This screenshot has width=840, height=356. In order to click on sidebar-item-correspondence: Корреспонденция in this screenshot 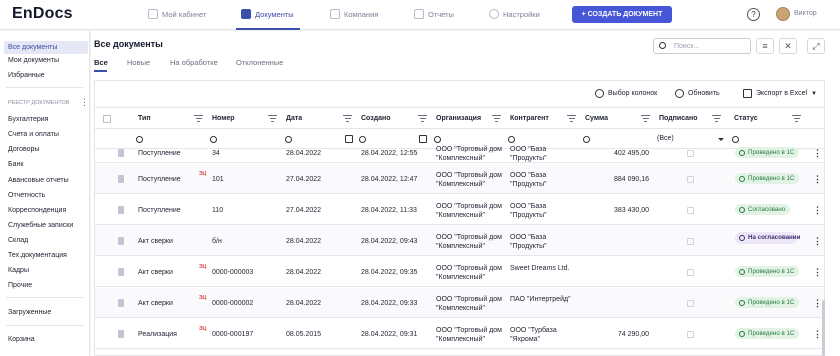, I will do `click(37, 210)`.